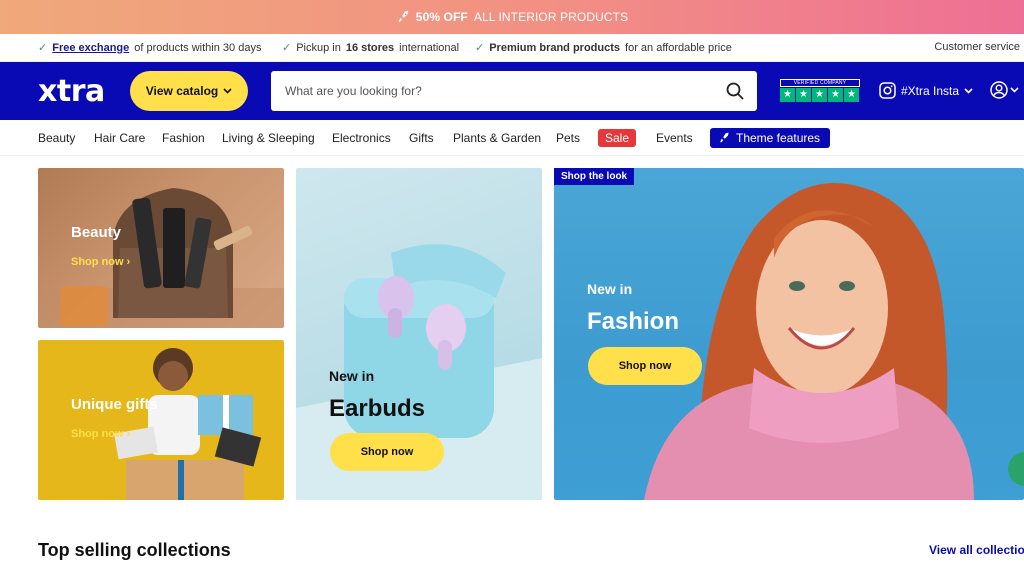  I want to click on search-input, so click(491, 91).